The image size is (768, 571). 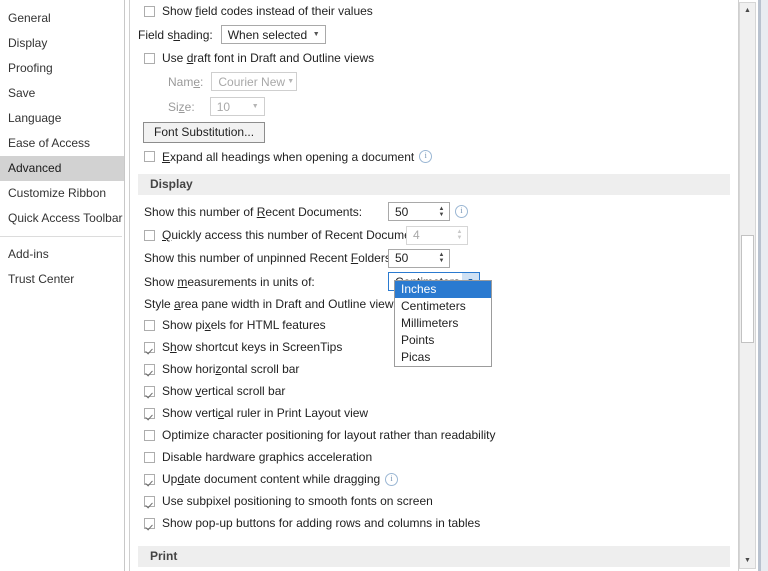 What do you see at coordinates (181, 106) in the screenshot?
I see `draft-font-size-label: Size:` at bounding box center [181, 106].